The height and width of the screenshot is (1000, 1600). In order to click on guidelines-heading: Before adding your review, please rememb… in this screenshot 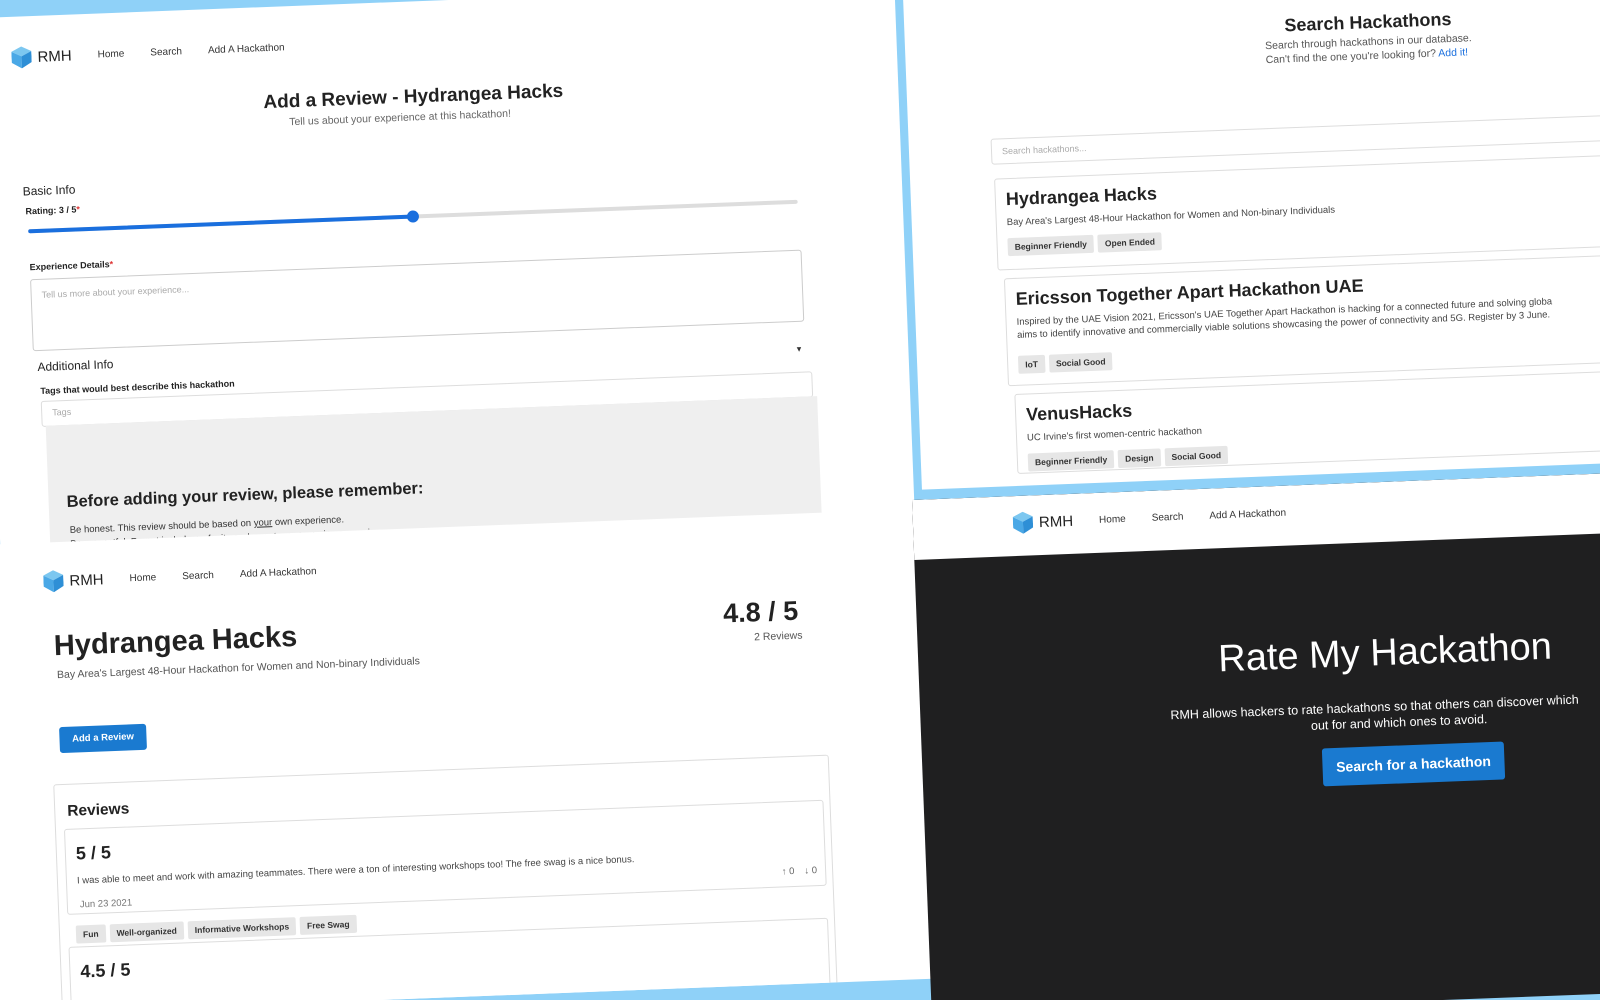, I will do `click(245, 495)`.